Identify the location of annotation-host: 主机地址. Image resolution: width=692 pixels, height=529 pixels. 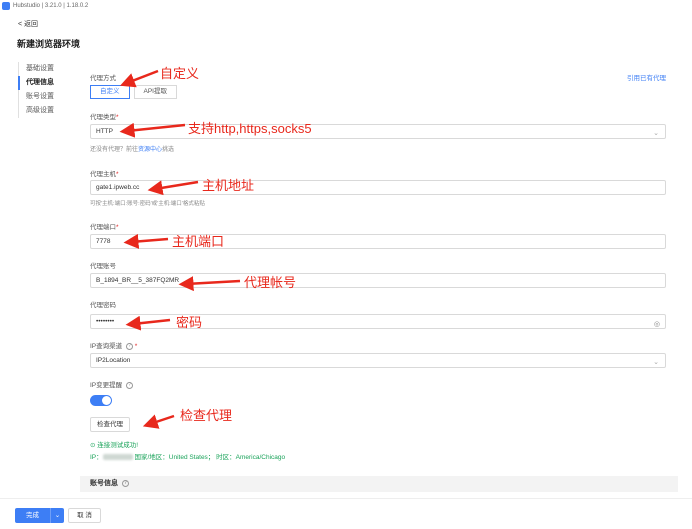
(228, 185).